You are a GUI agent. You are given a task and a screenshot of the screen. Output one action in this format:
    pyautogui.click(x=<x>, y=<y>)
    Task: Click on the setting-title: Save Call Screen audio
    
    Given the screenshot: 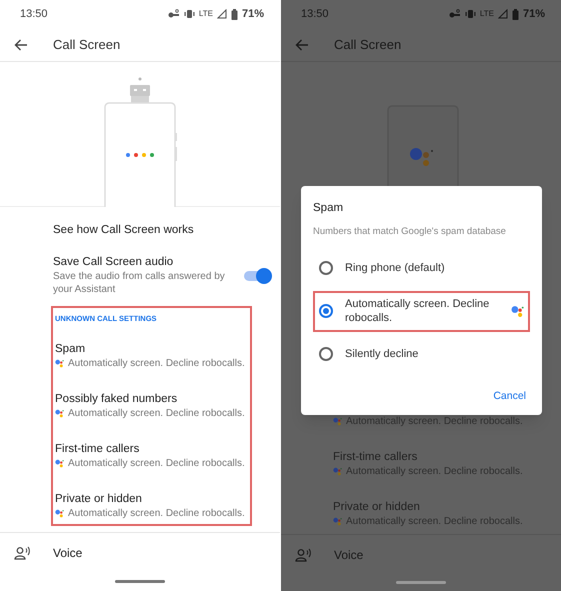 What is the action you would take?
    pyautogui.click(x=113, y=262)
    